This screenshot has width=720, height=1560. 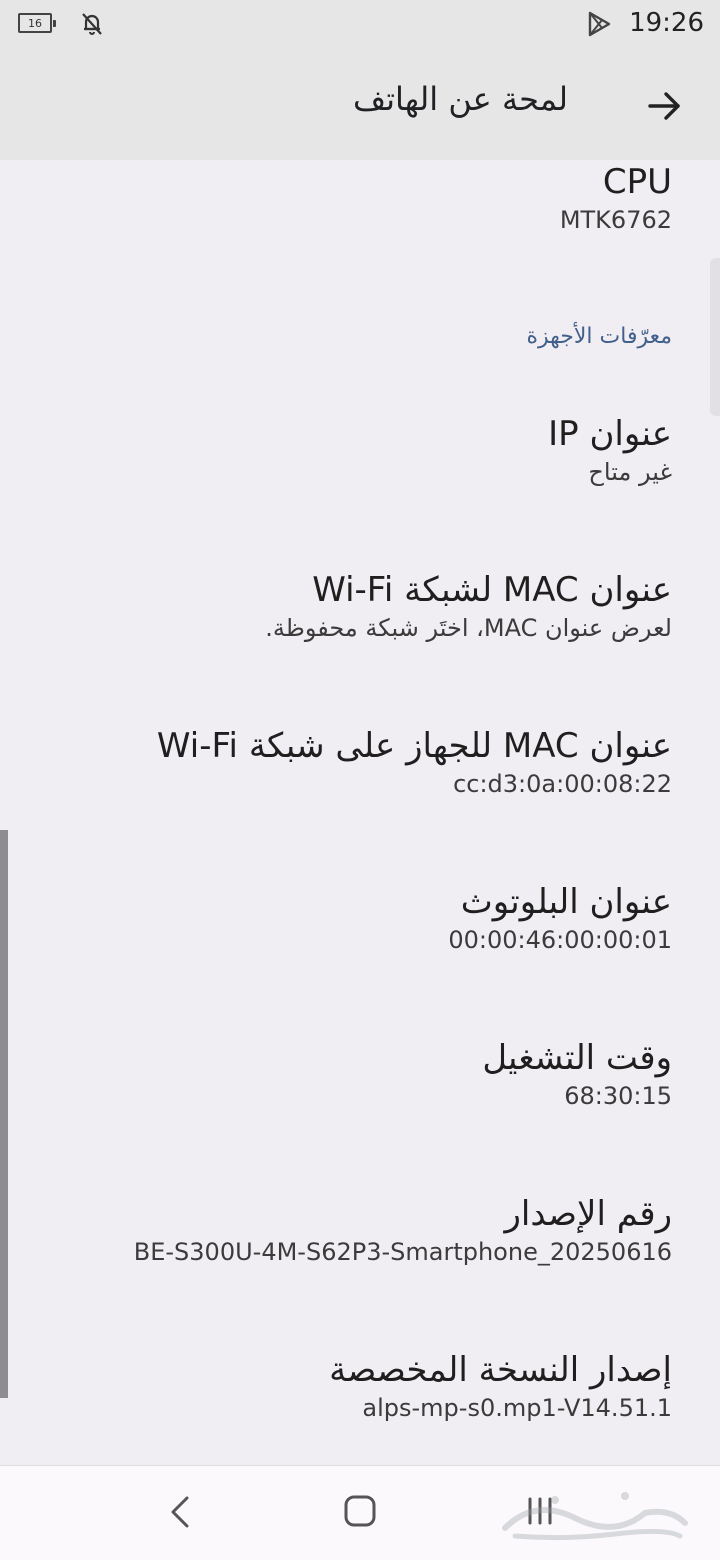 I want to click on edge-scrollbar, so click(x=4, y=1114).